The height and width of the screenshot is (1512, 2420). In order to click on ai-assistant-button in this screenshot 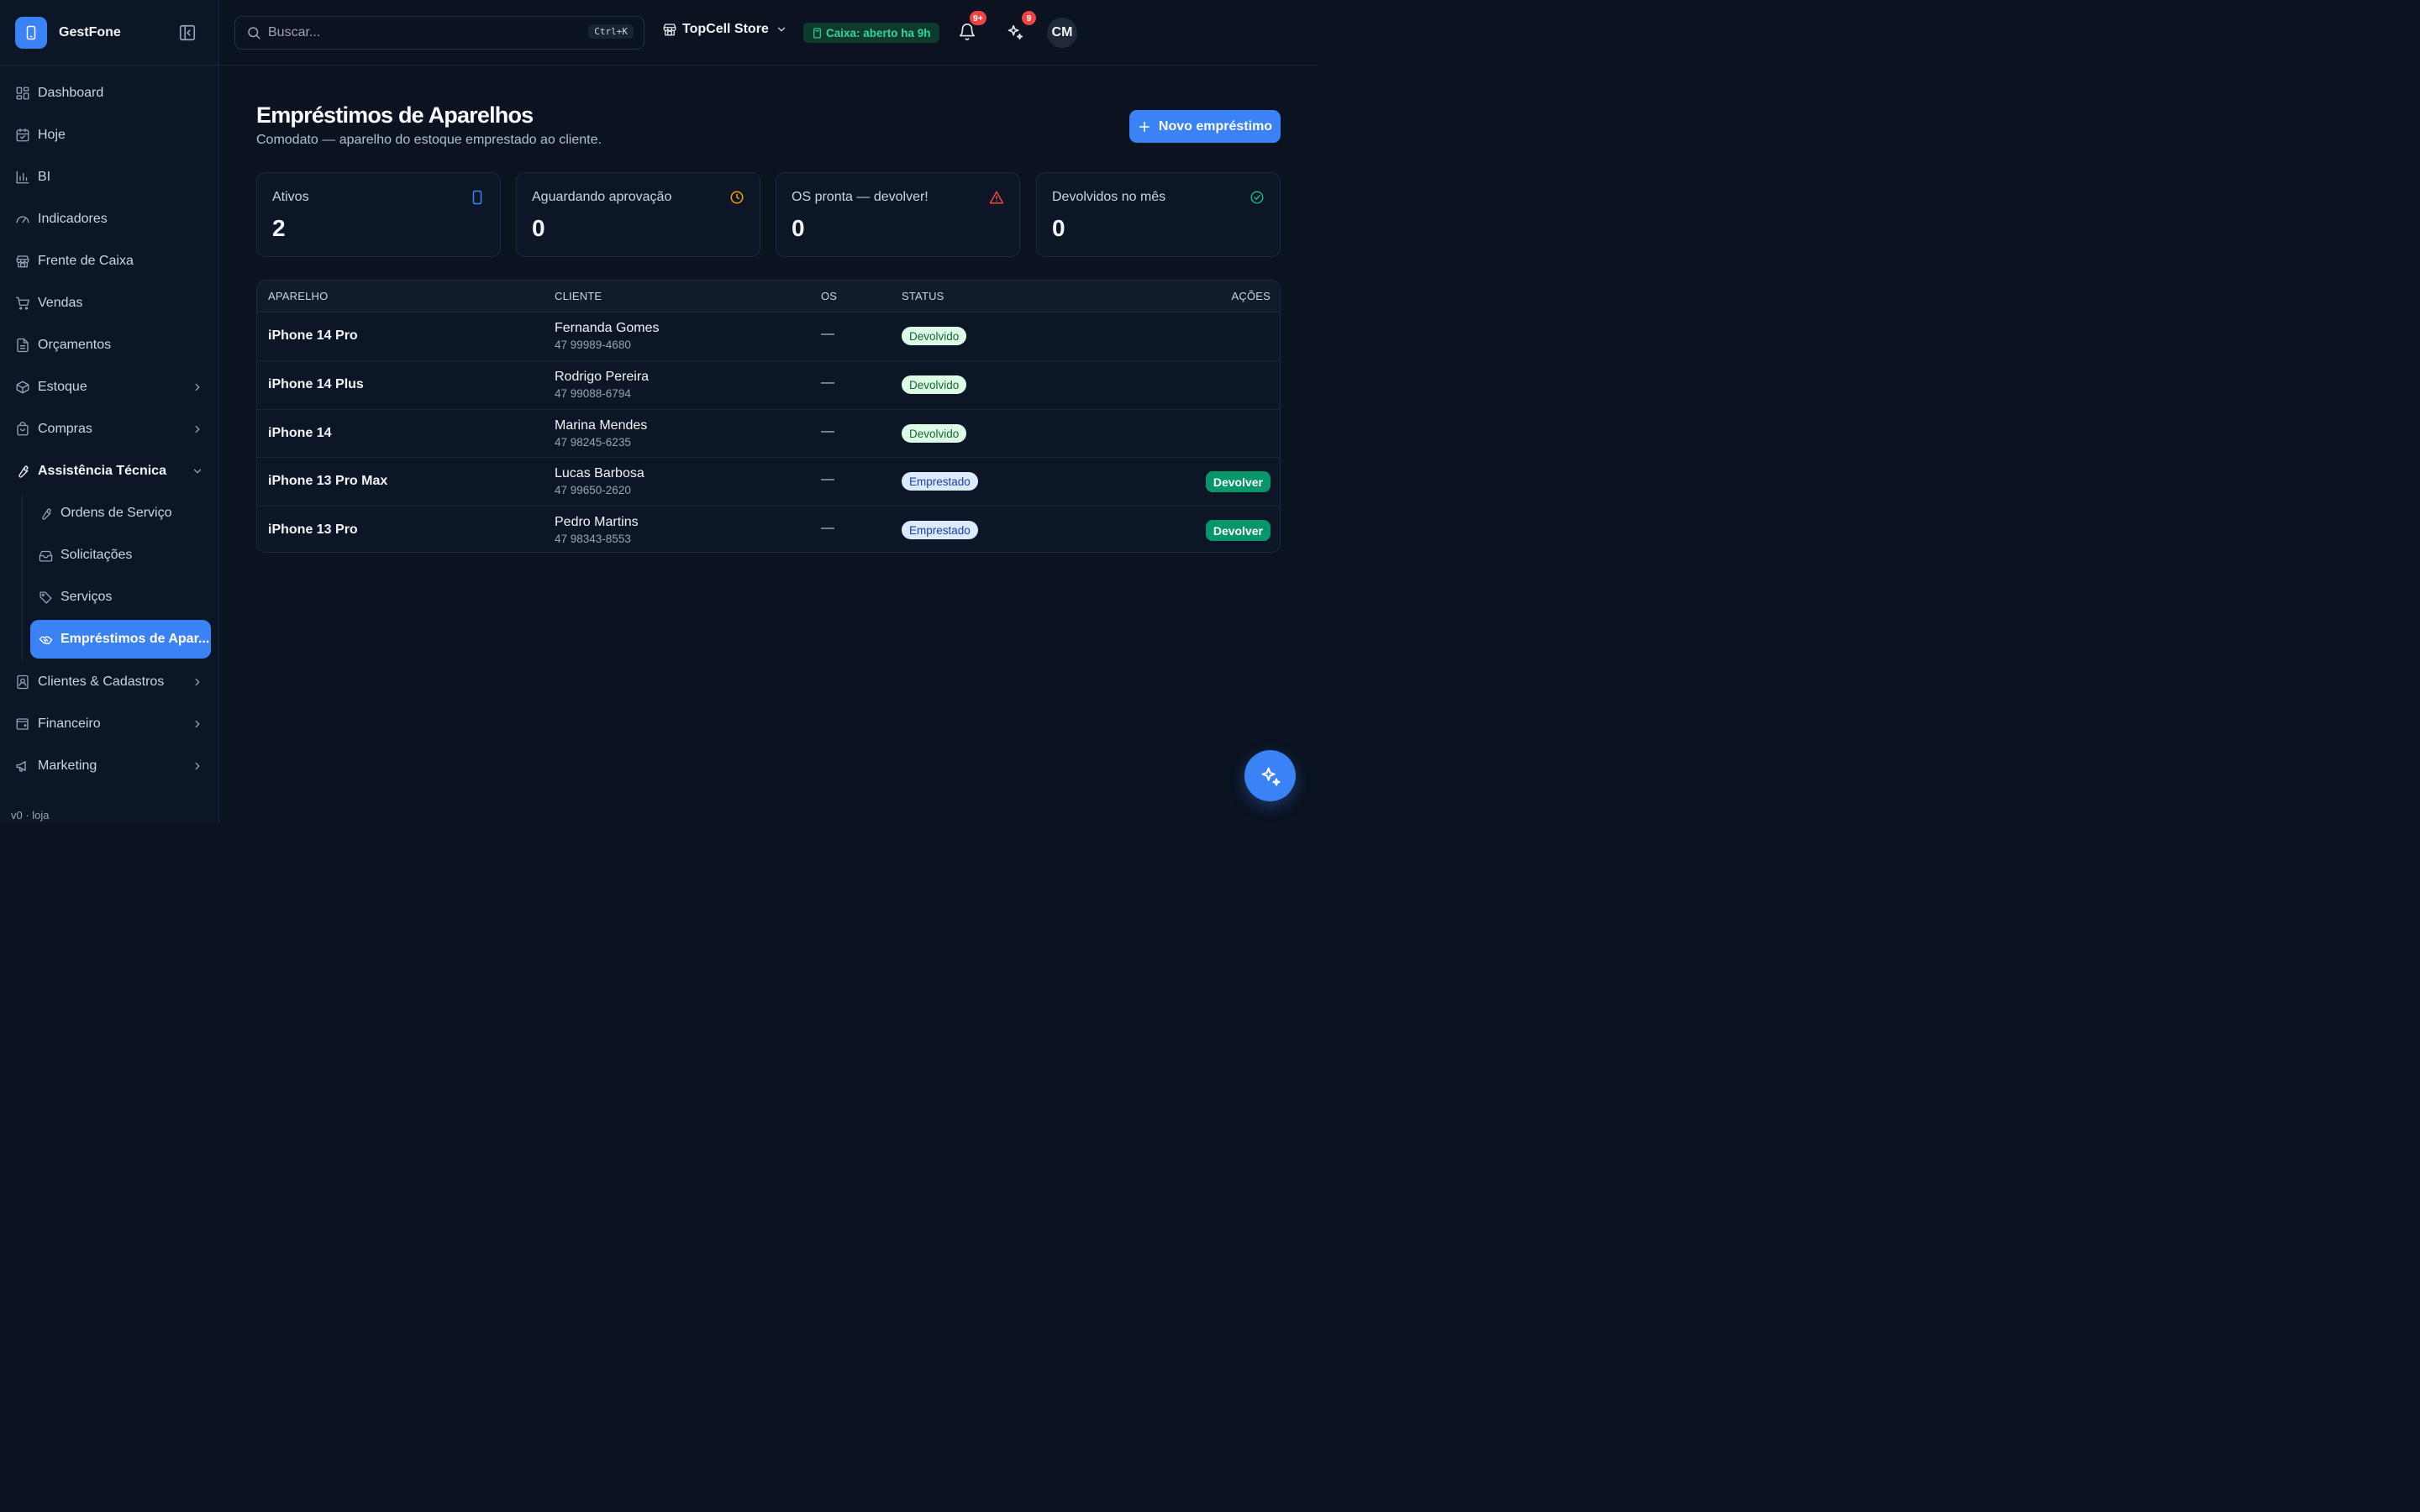, I will do `click(1015, 32)`.